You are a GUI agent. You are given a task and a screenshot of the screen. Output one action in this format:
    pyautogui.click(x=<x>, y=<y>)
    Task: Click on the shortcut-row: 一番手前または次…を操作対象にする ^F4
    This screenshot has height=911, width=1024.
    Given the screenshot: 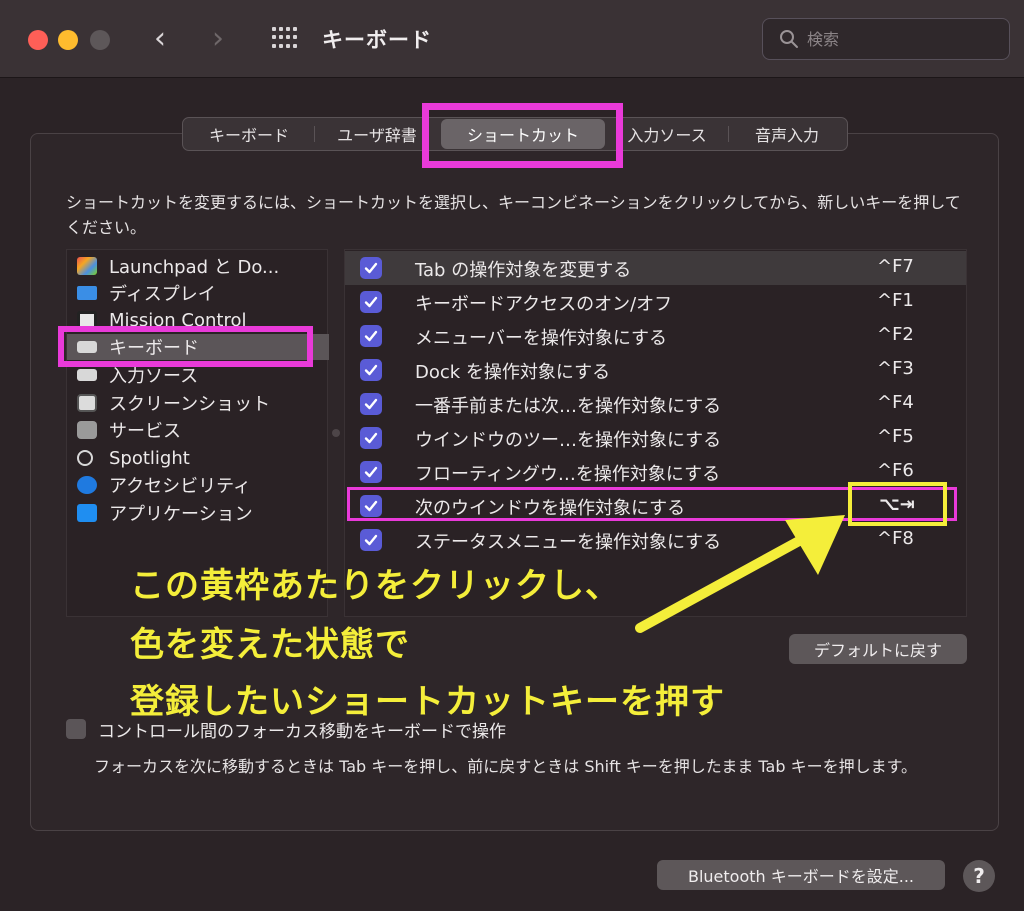 What is the action you would take?
    pyautogui.click(x=655, y=404)
    